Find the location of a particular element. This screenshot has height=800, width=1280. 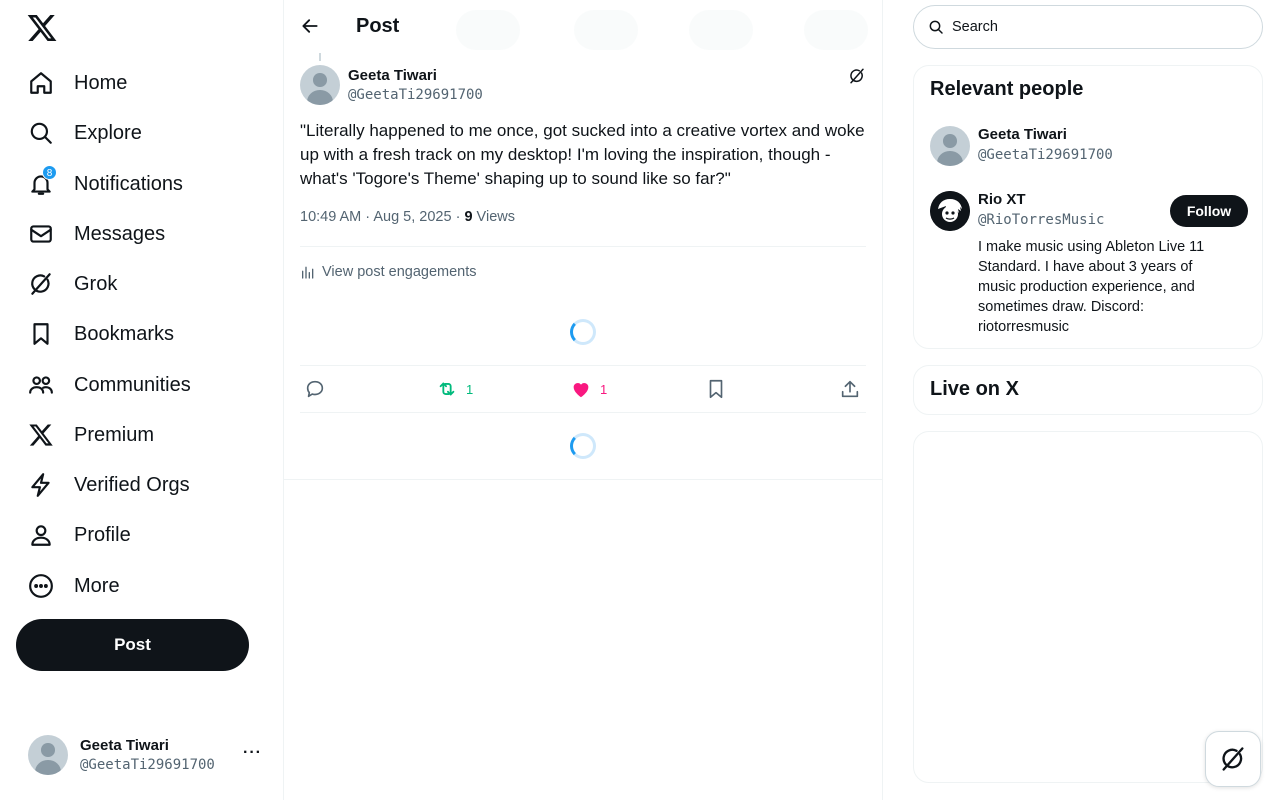

tweet-meta: 10:49 AM · Aug 5, 2025 · 9 Views is located at coordinates (407, 217).